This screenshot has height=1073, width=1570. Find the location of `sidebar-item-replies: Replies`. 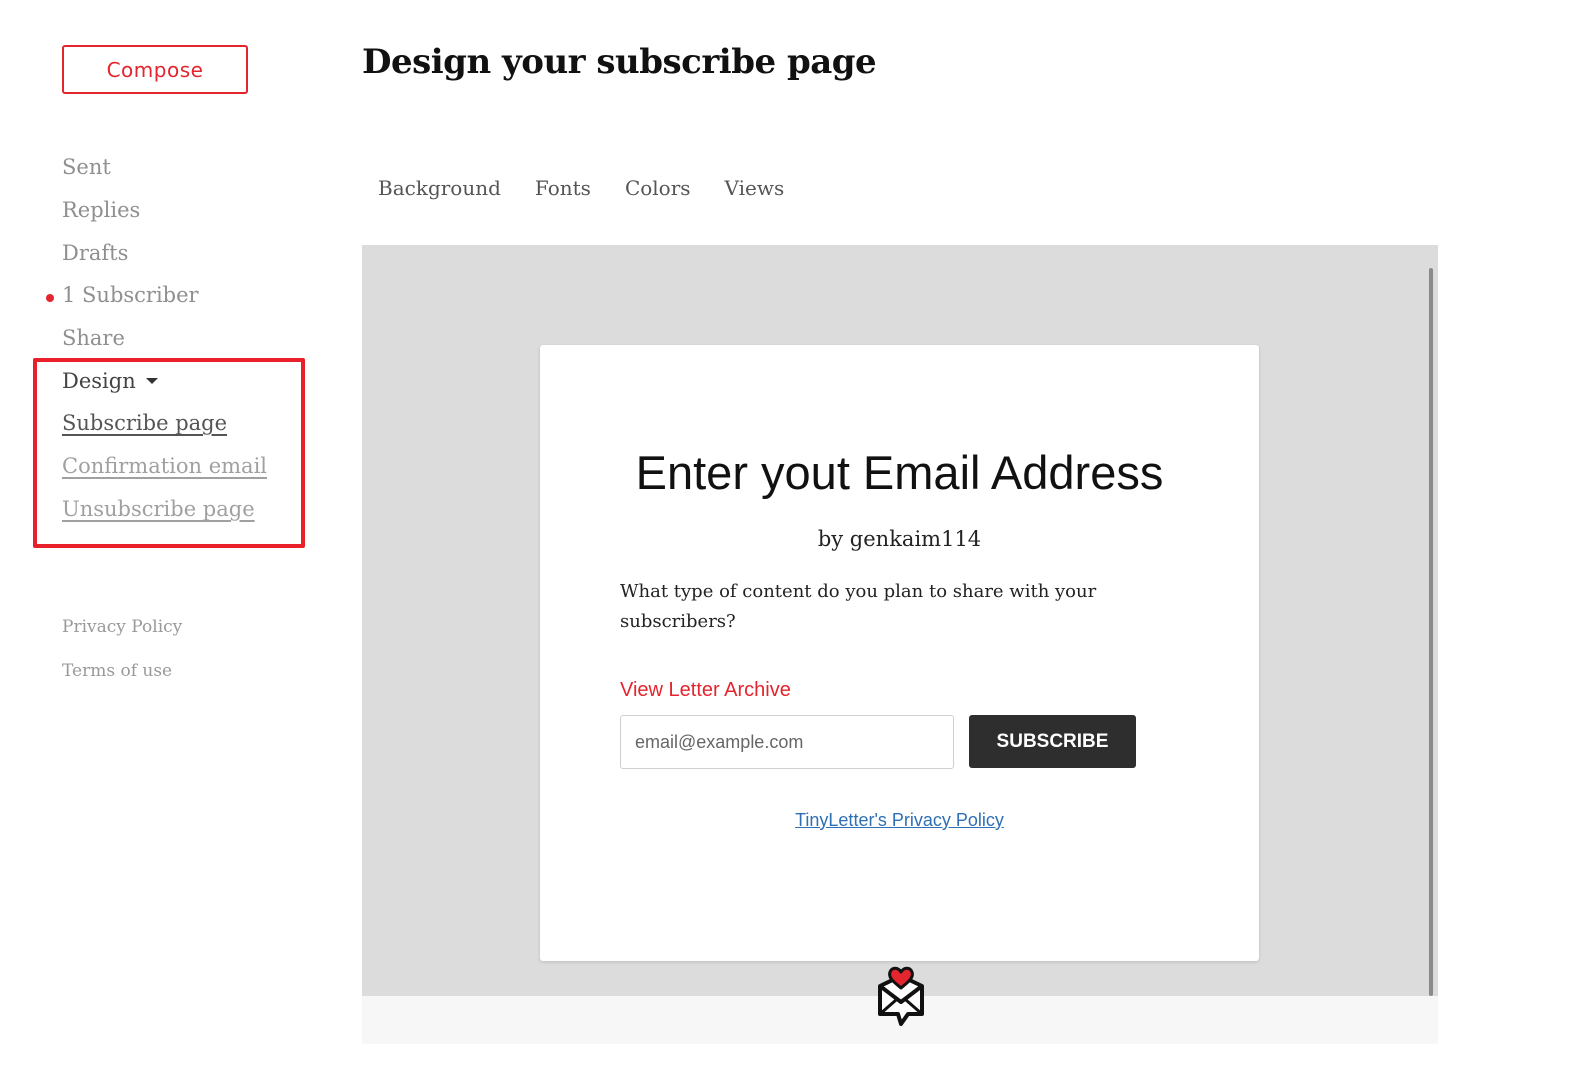

sidebar-item-replies: Replies is located at coordinates (101, 210).